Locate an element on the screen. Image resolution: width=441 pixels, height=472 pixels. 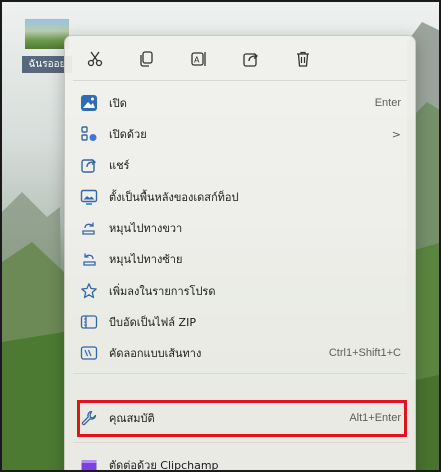
clipchamp-icon is located at coordinates (89, 462).